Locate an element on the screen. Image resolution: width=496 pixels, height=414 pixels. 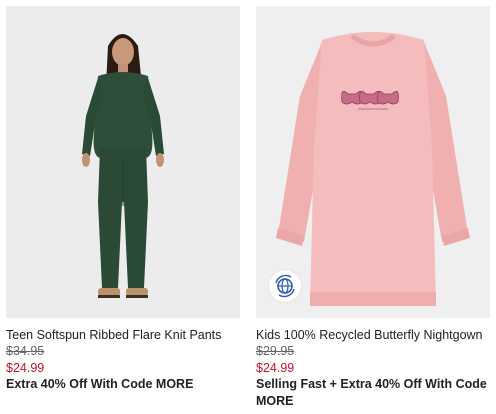
recycled-badge is located at coordinates (285, 286).